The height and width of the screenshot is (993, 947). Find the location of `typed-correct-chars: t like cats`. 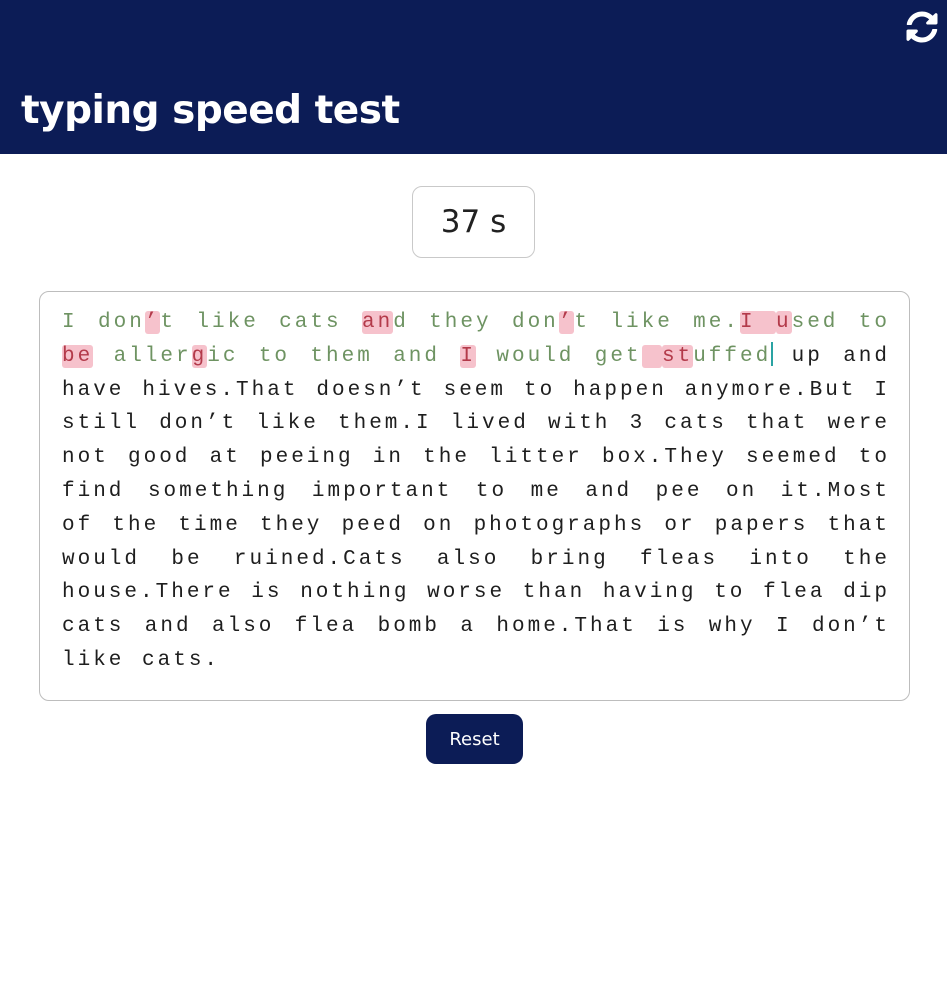

typed-correct-chars: t like cats is located at coordinates (261, 322).